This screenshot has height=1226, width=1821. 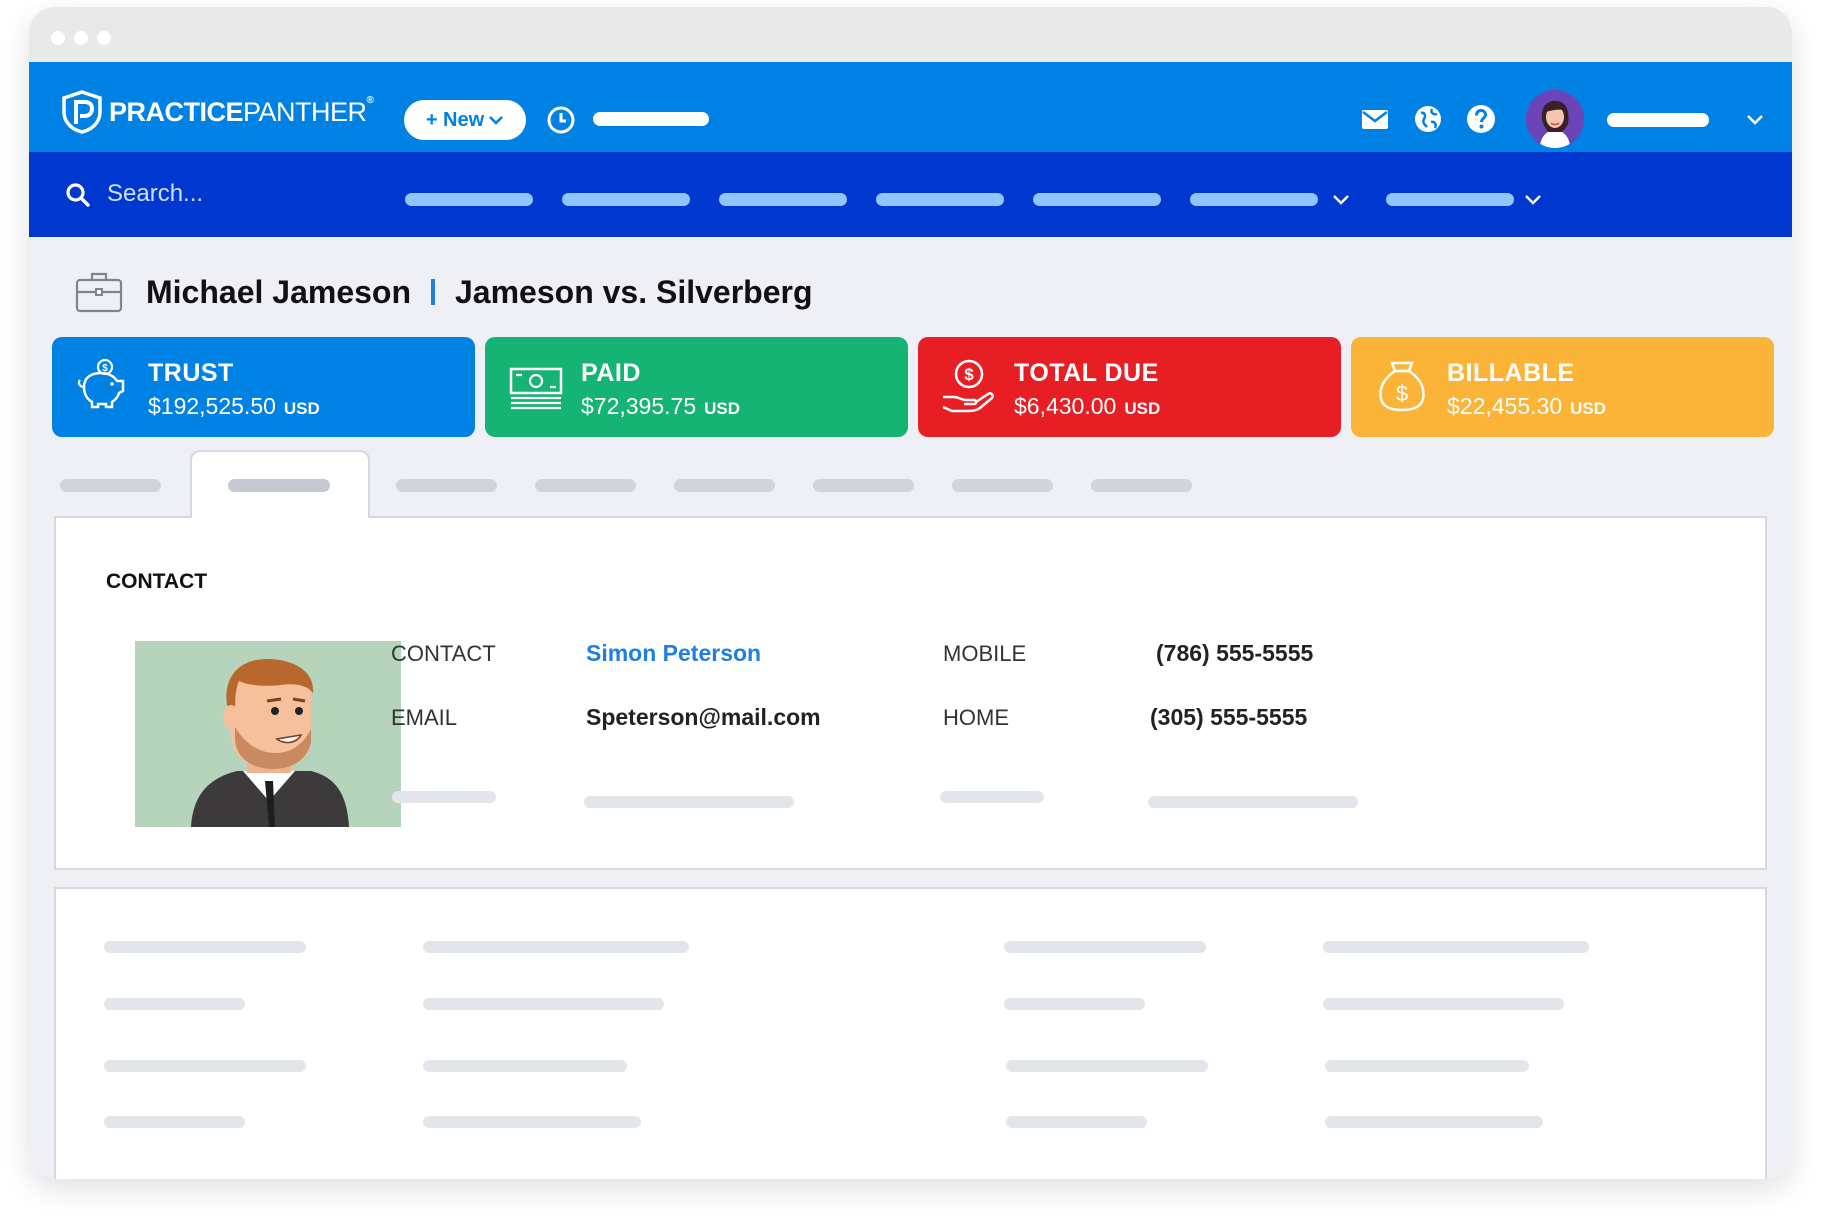 I want to click on window-dot-maximize, so click(x=104, y=38).